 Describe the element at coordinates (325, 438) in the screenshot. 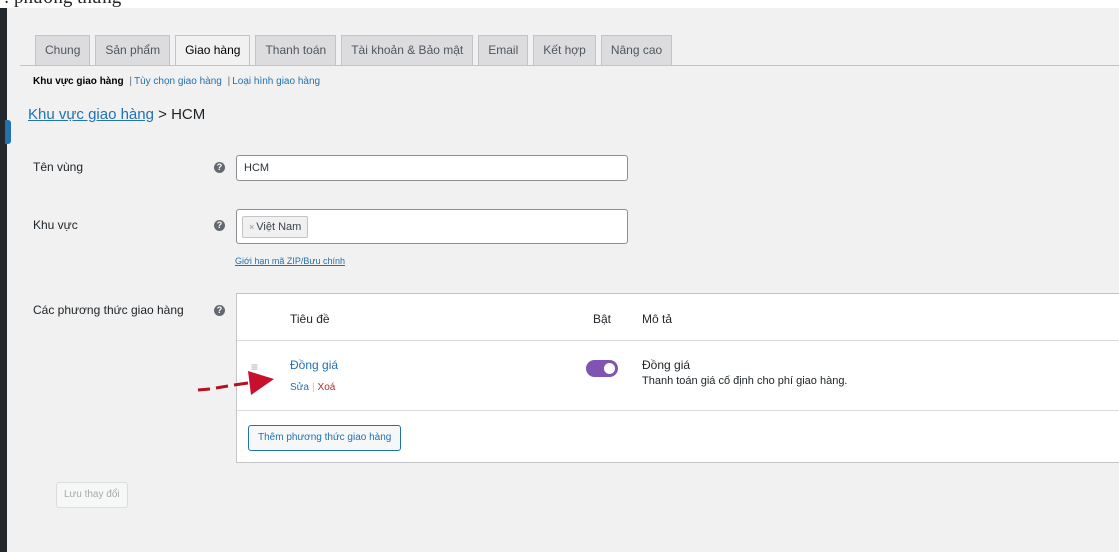

I see `add-shipping-method-button: Thêm phương thức giao hàng` at that location.